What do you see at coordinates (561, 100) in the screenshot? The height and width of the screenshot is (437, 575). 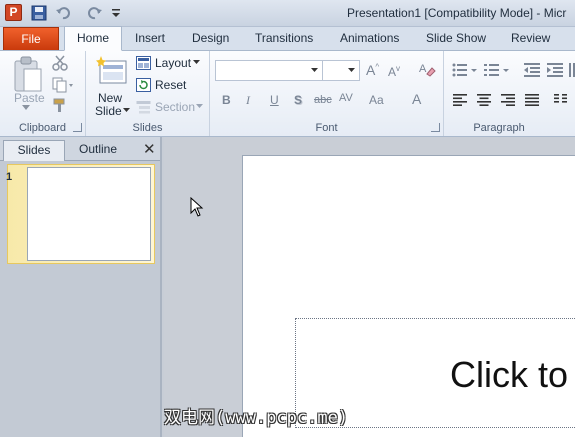 I see `columns-icon` at bounding box center [561, 100].